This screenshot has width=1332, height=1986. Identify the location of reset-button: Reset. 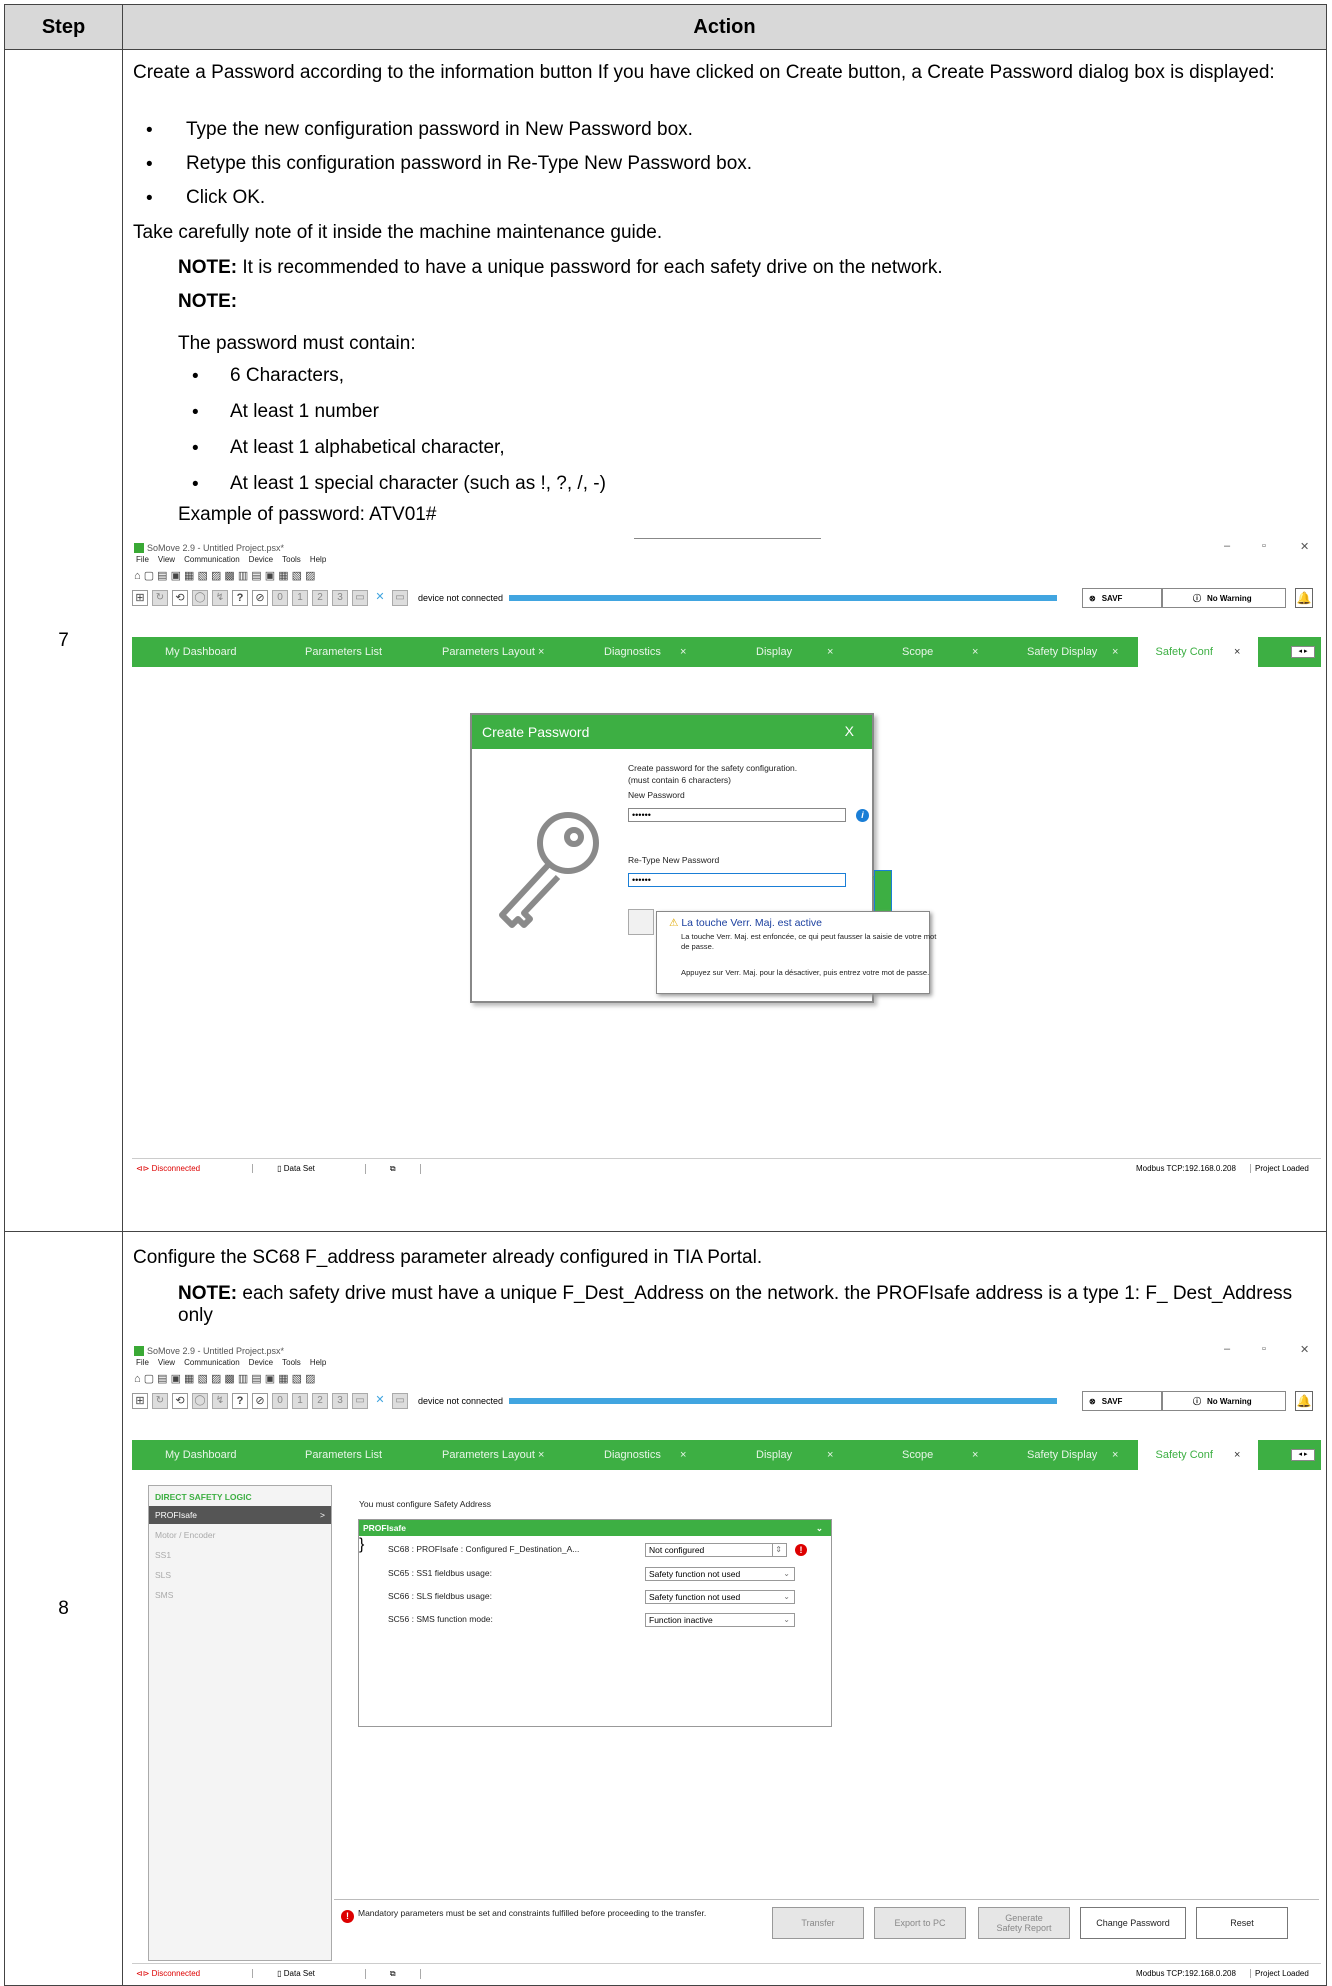
(1242, 1923).